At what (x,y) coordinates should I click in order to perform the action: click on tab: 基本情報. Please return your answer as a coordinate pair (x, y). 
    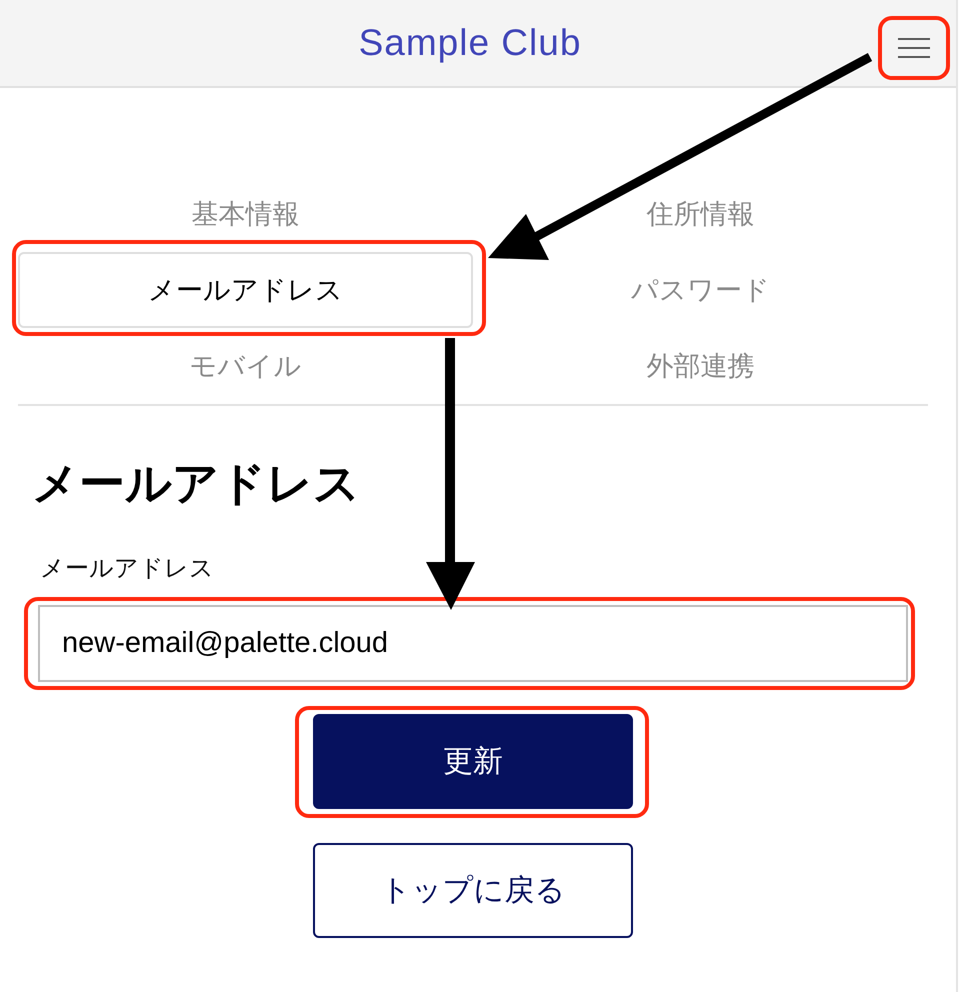
    Looking at the image, I should click on (245, 214).